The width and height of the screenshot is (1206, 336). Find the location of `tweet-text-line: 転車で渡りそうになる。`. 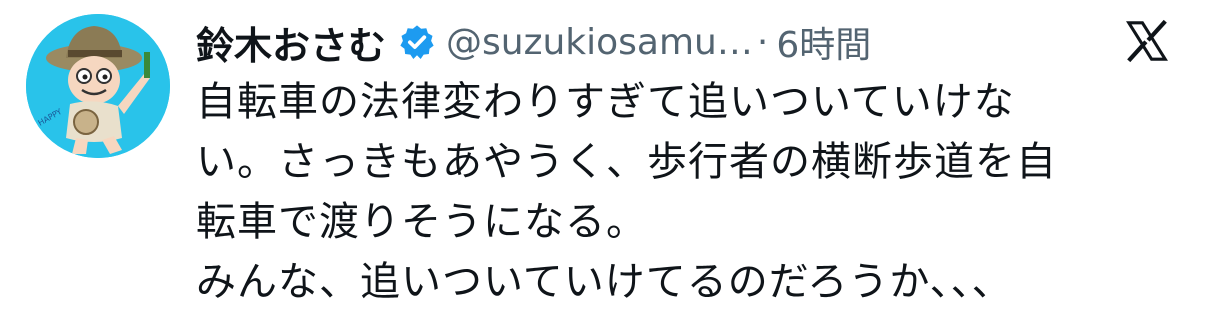

tweet-text-line: 転車で渡りそうになる。 is located at coordinates (421, 222).